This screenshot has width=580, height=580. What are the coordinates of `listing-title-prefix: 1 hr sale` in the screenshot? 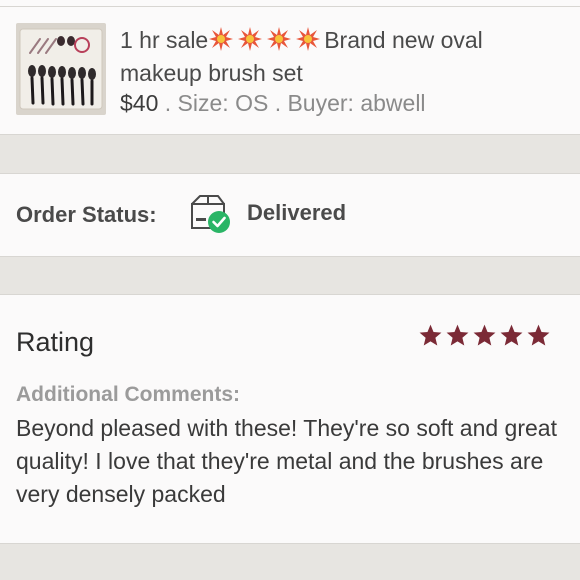 It's located at (164, 40).